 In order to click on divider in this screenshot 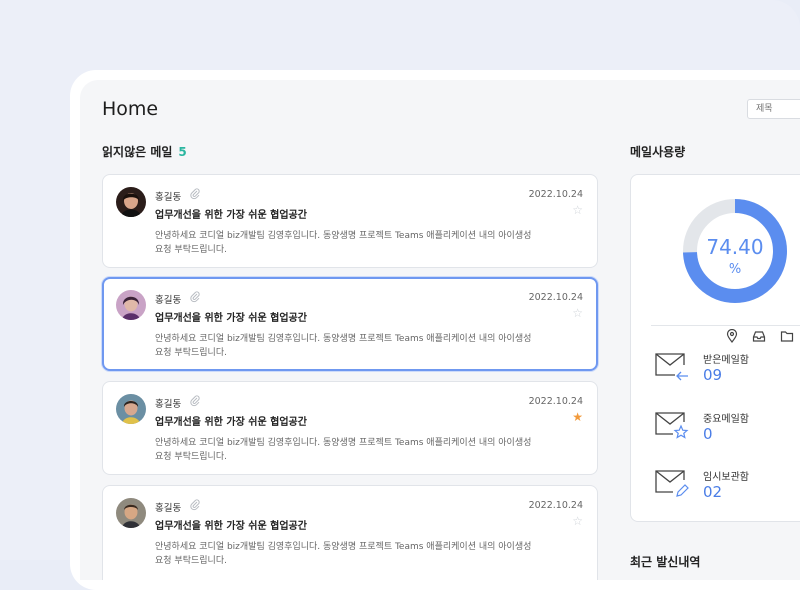, I will do `click(725, 325)`.